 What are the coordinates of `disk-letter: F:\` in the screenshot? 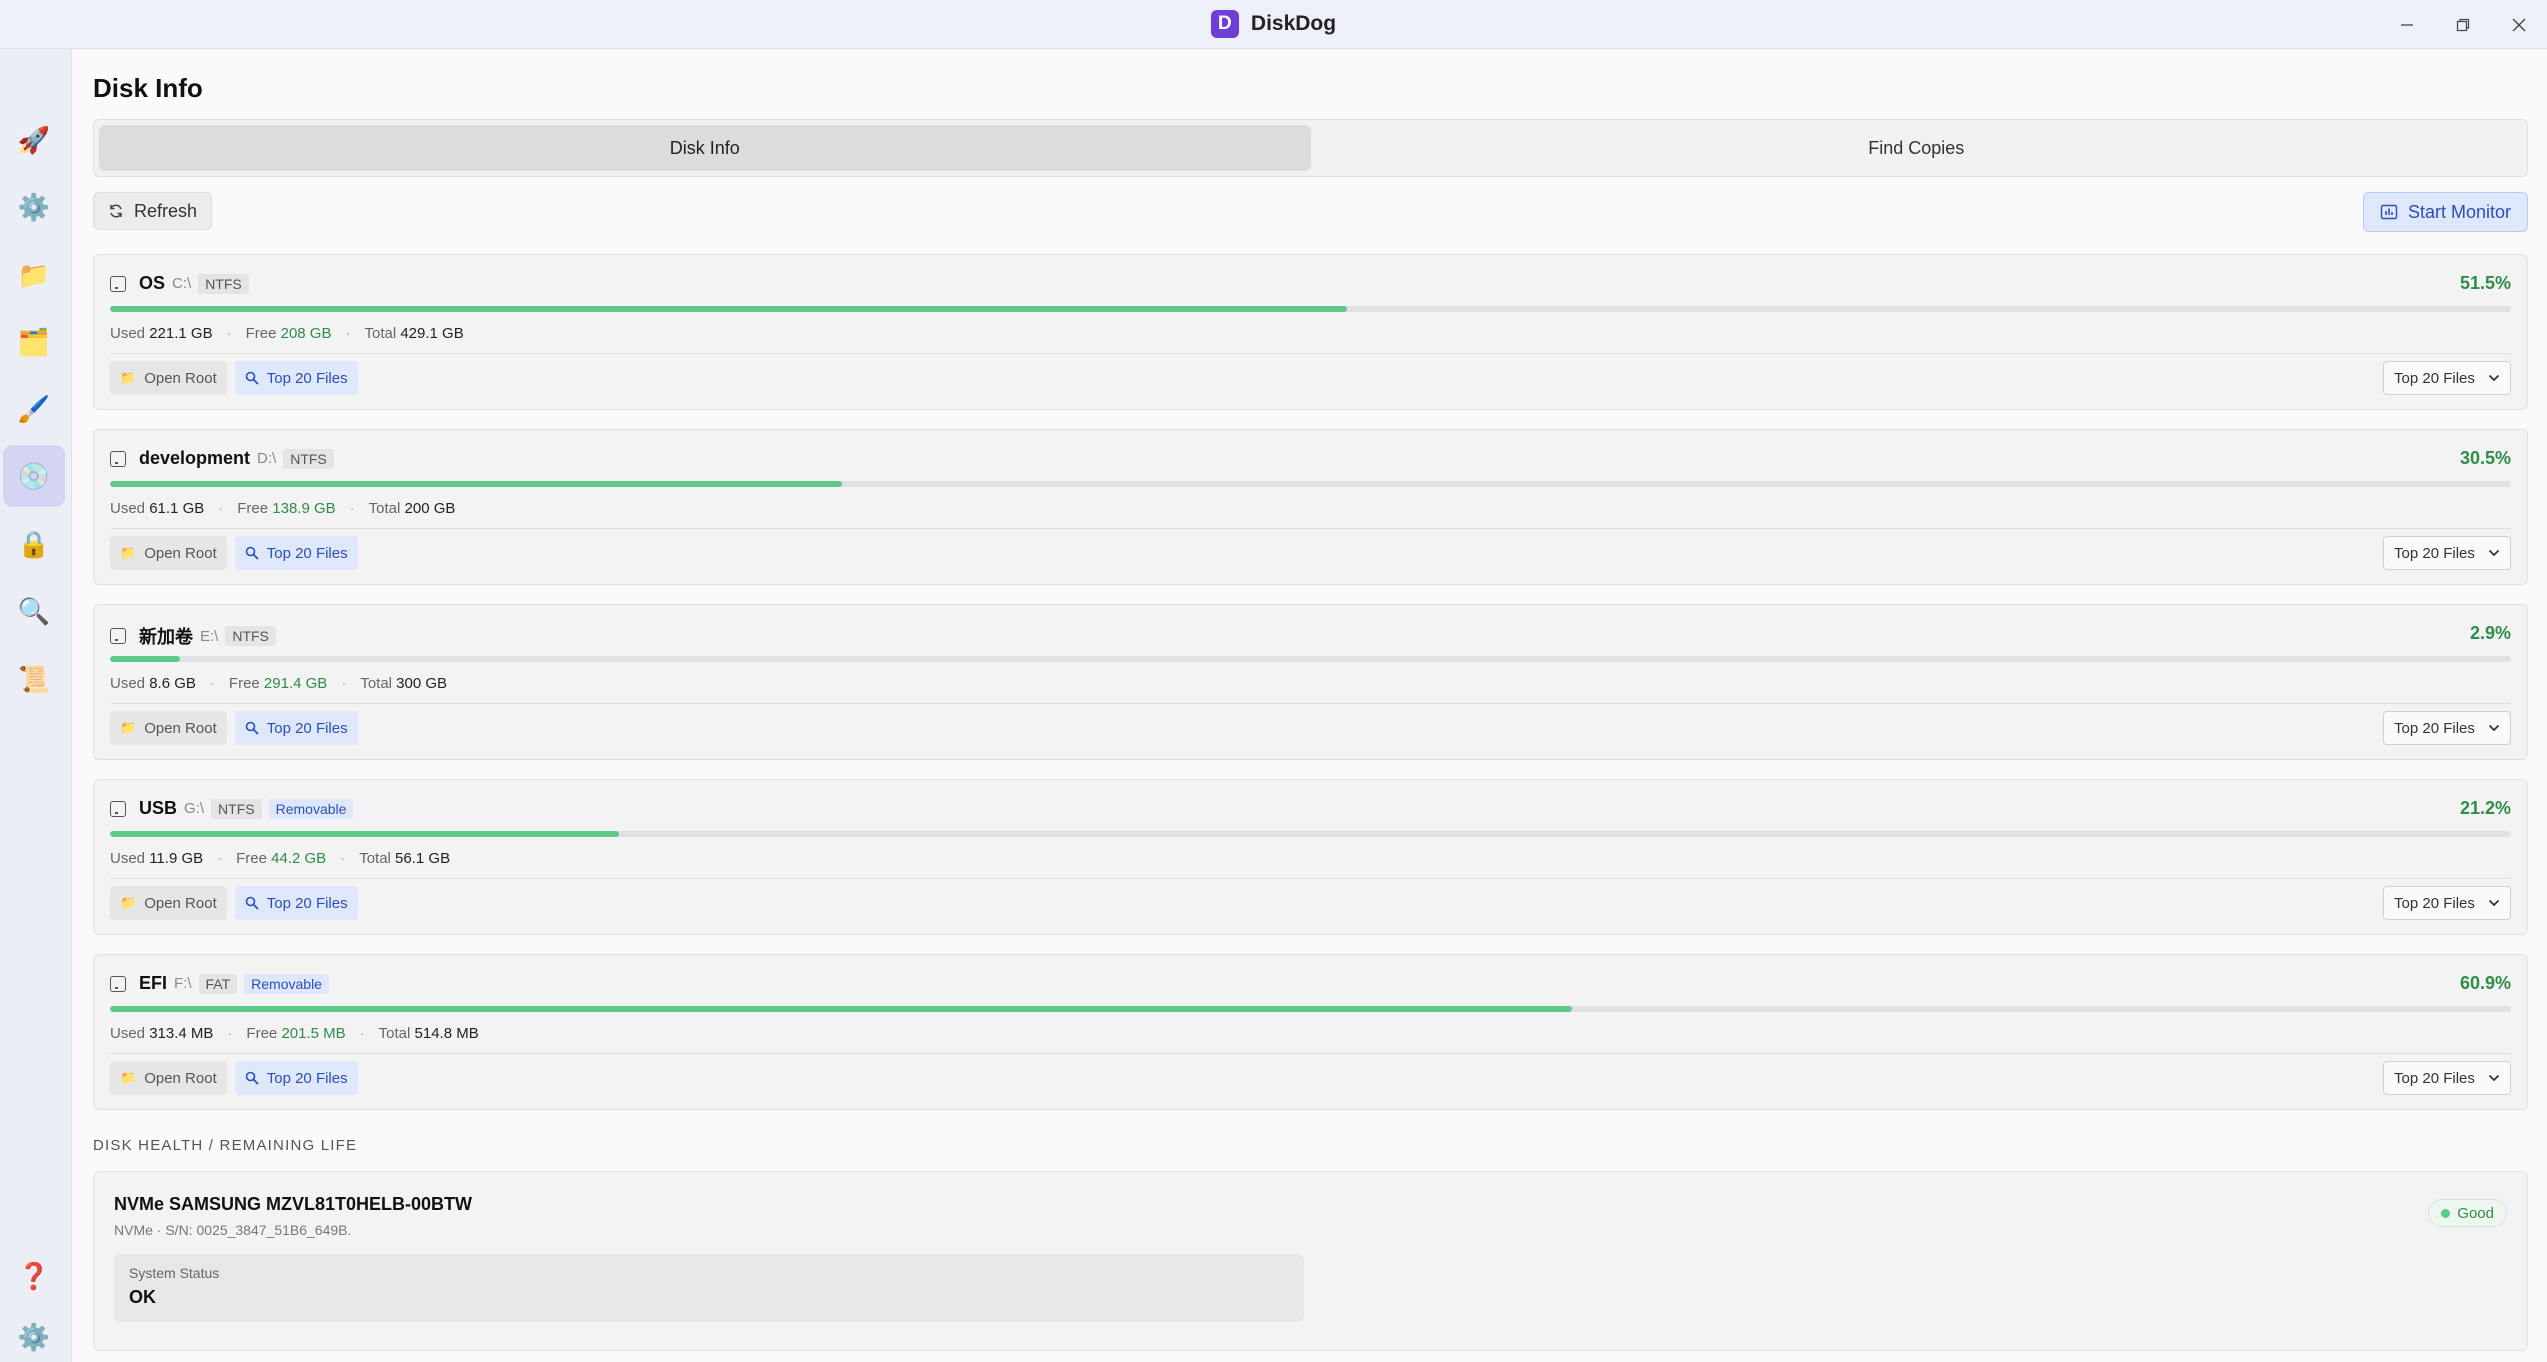 It's located at (183, 983).